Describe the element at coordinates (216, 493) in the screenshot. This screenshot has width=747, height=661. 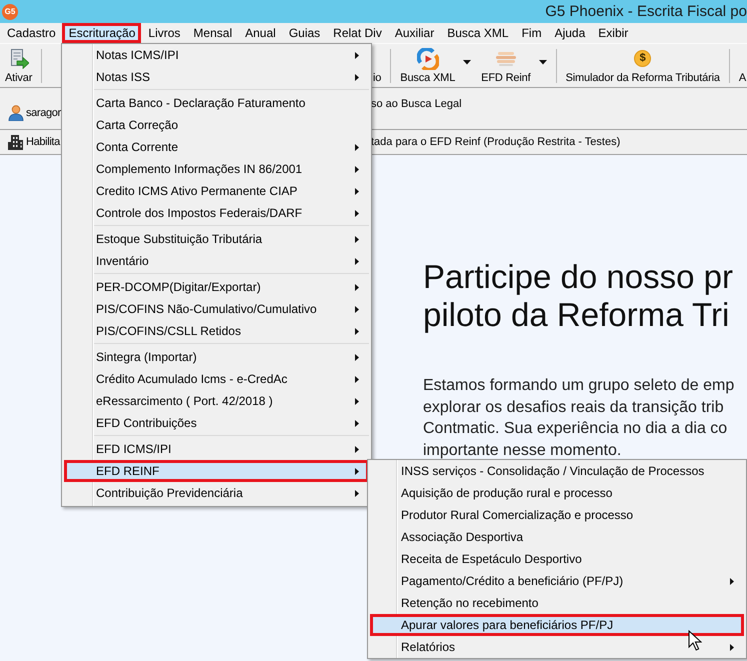
I see `menu-item: Contribuição Previdenciária` at that location.